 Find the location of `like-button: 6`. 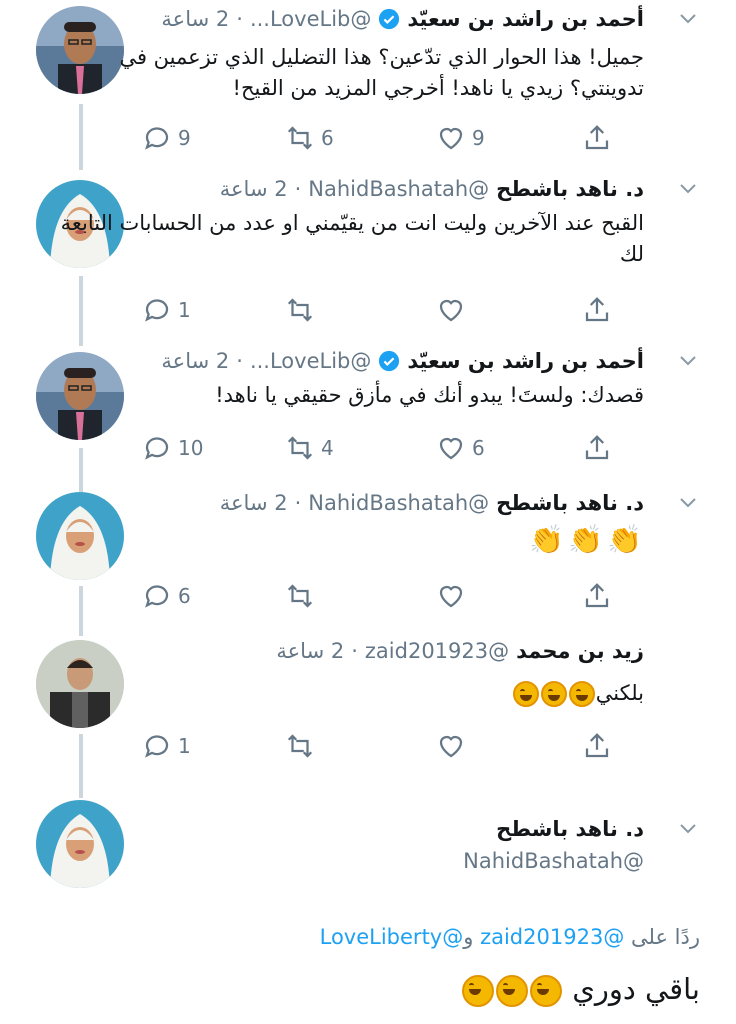

like-button: 6 is located at coordinates (460, 448).